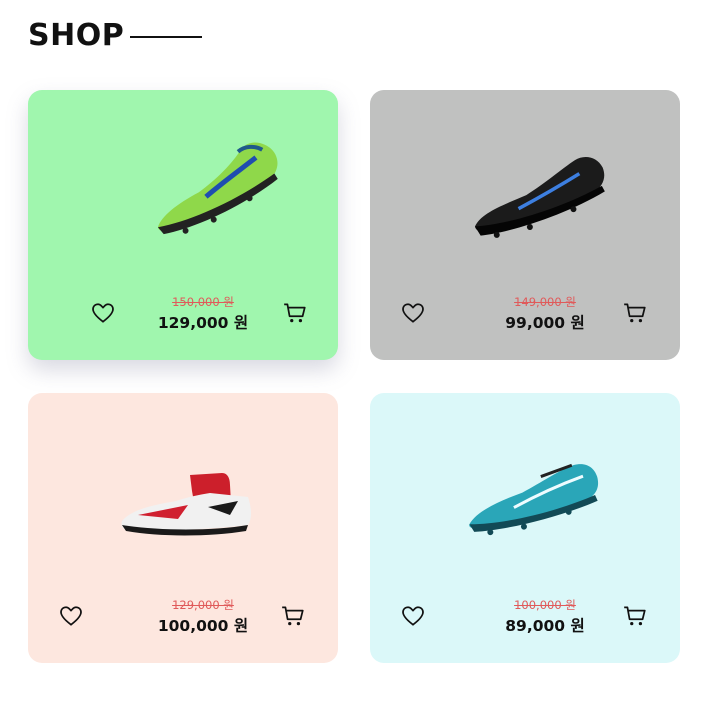 The width and height of the screenshot is (711, 701). I want to click on sale-price: 100,000 원, so click(203, 626).